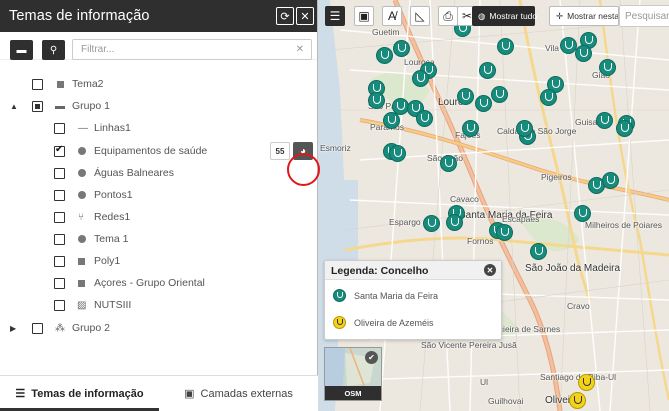  Describe the element at coordinates (88, 84) in the screenshot. I see `tree-item-label: Tema2` at that location.